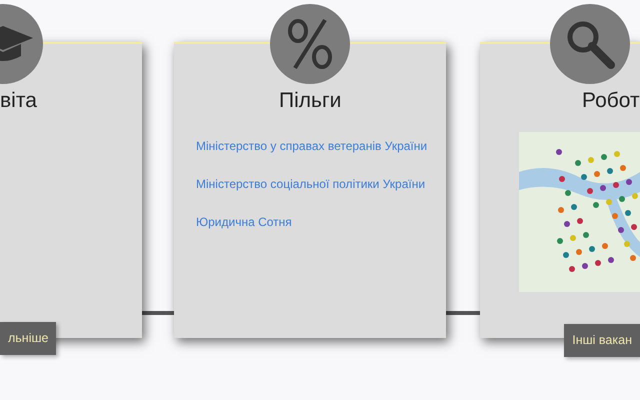 This screenshot has height=400, width=640. What do you see at coordinates (590, 44) in the screenshot?
I see `search-icon` at bounding box center [590, 44].